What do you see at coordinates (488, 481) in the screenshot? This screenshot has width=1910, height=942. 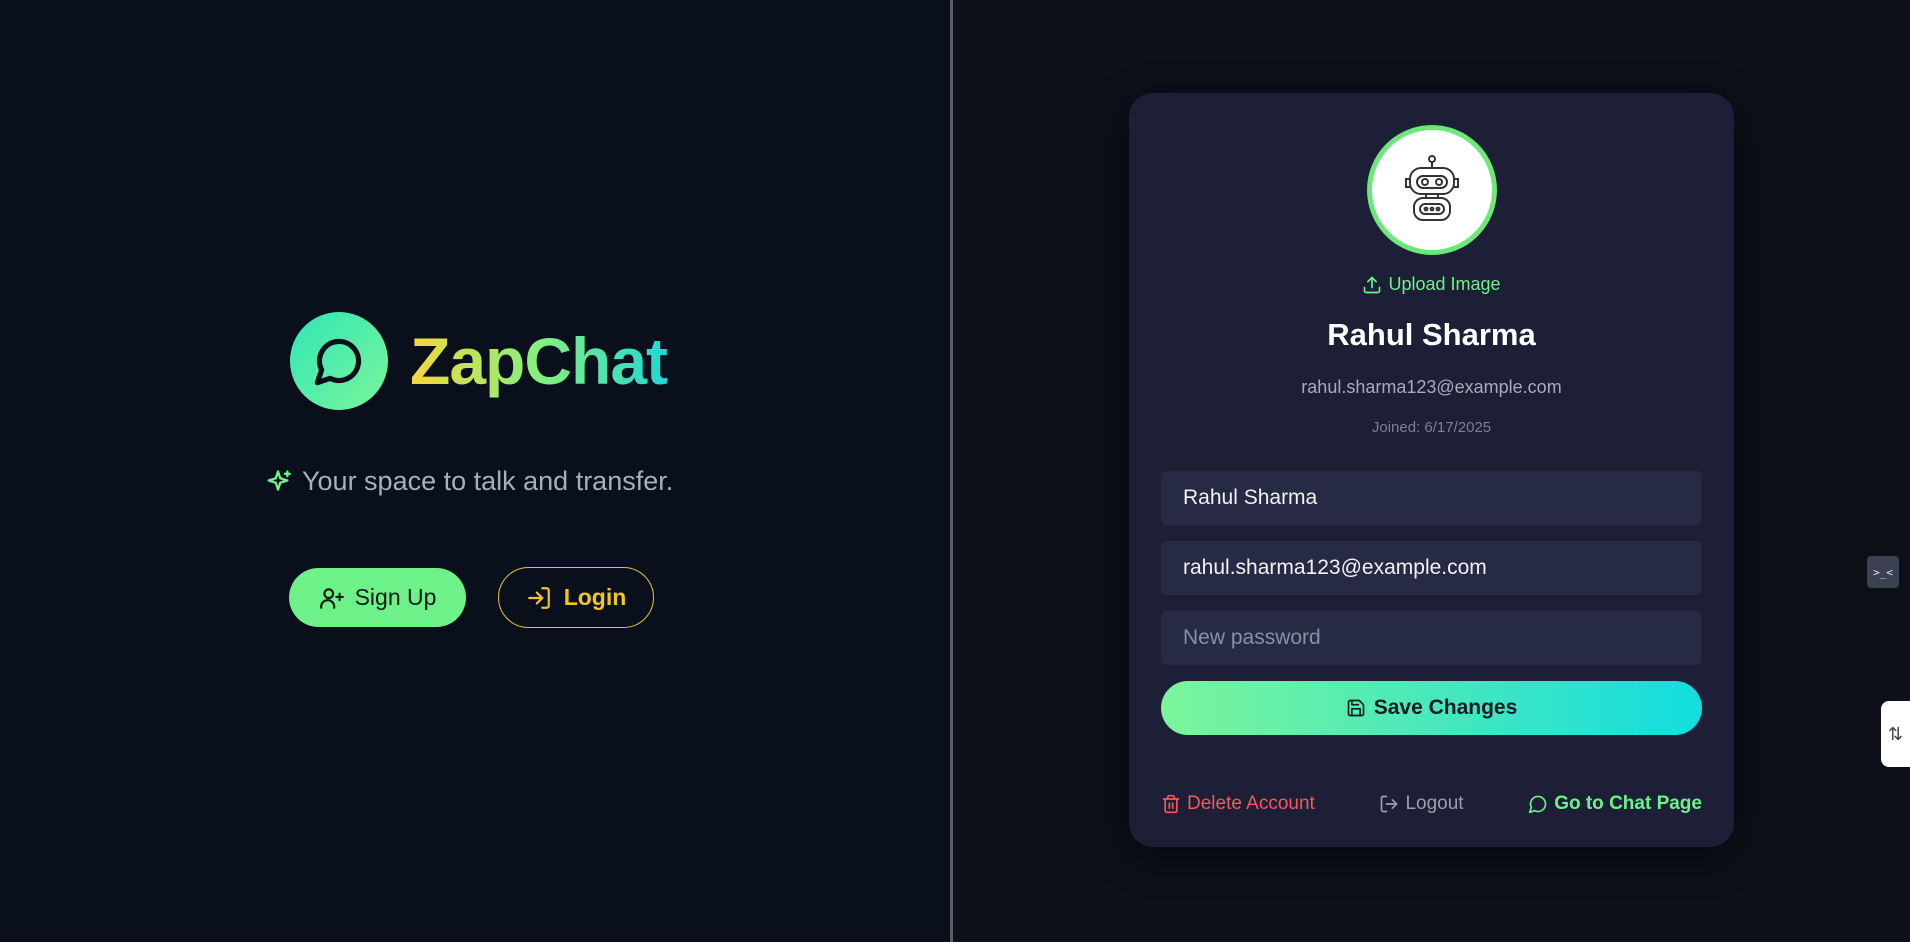 I see `tagline-text: Your space to talk and transfer.` at bounding box center [488, 481].